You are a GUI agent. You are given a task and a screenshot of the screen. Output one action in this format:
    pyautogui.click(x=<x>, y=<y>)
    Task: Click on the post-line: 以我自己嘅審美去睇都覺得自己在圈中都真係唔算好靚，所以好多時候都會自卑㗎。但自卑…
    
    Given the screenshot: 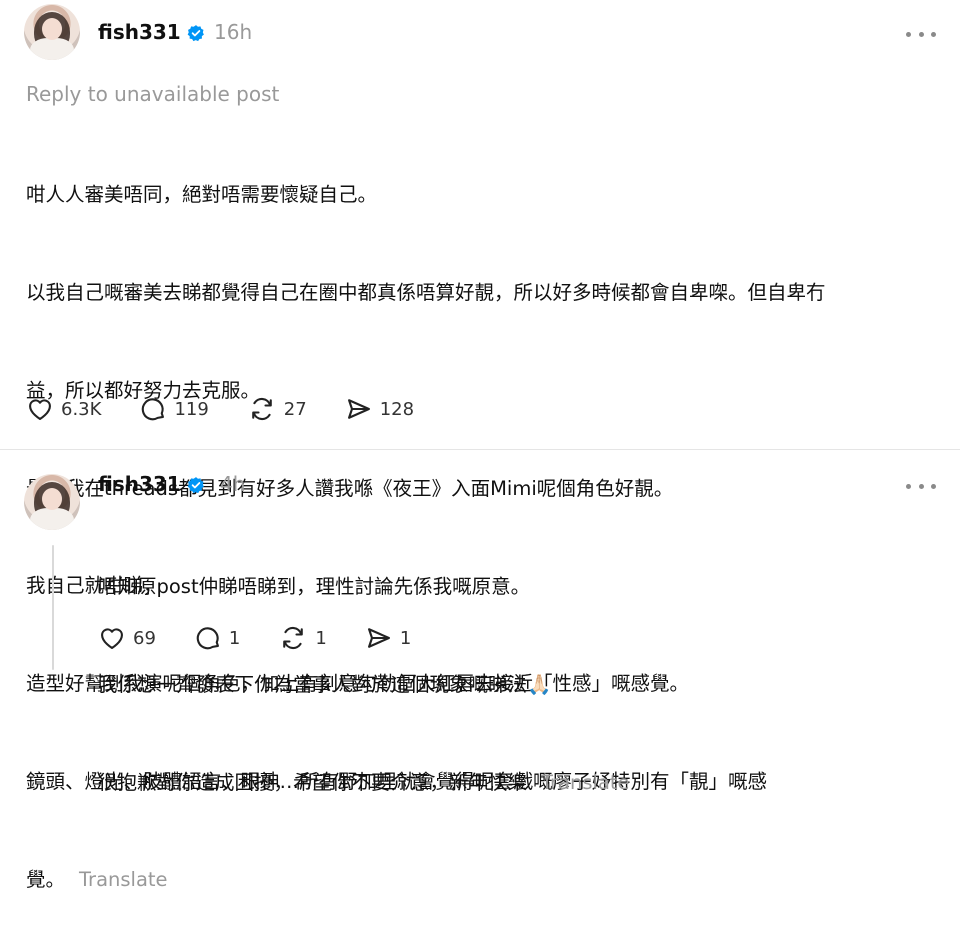 What is the action you would take?
    pyautogui.click(x=426, y=292)
    